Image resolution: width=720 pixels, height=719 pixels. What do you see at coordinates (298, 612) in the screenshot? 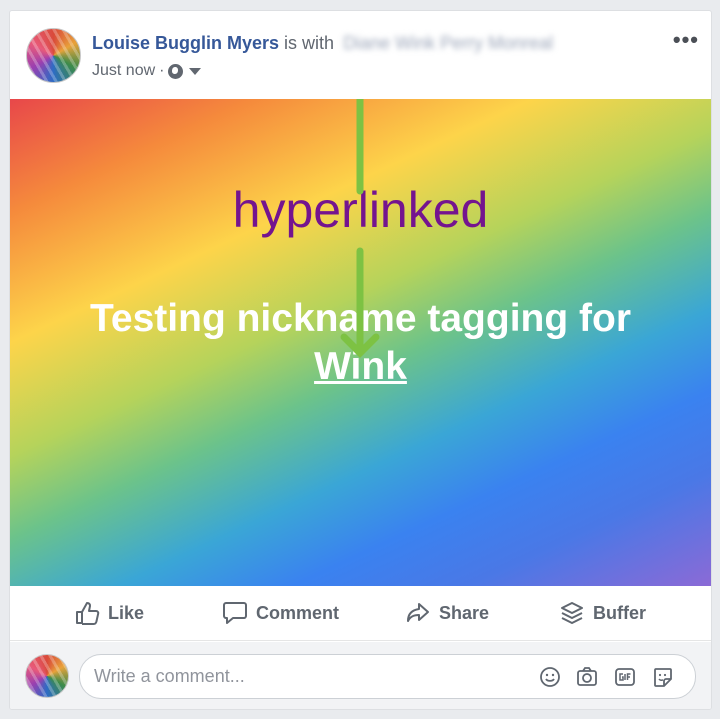
I see `comment-label: Comment` at bounding box center [298, 612].